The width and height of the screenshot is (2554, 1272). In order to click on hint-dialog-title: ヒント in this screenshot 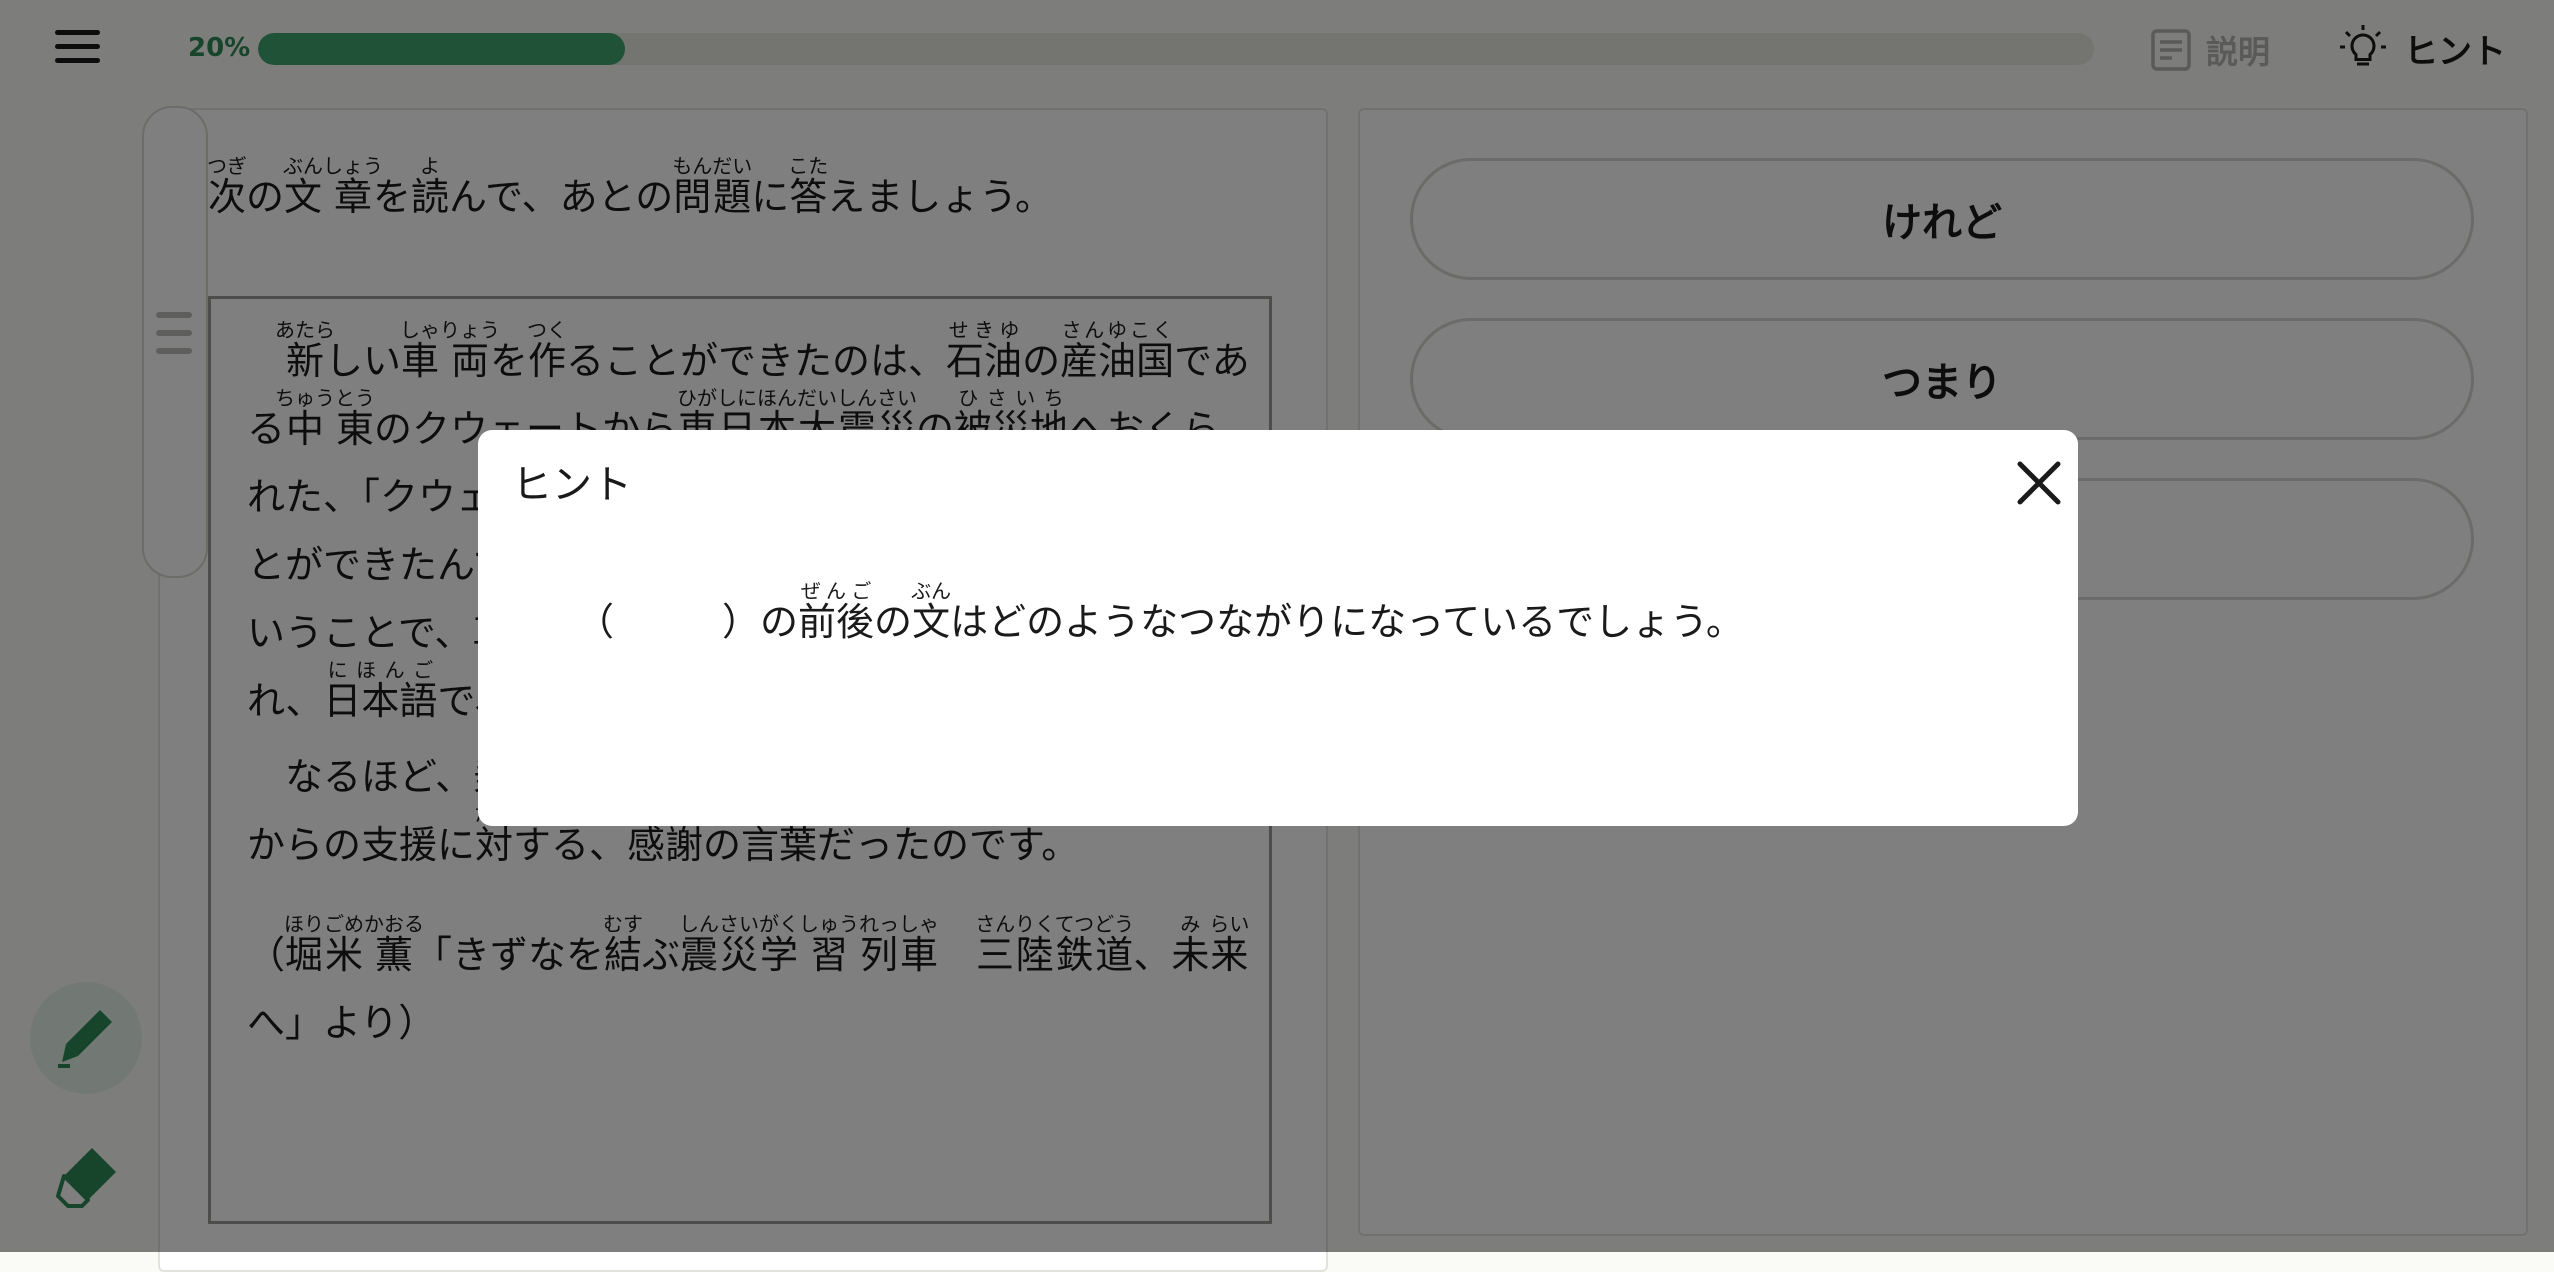, I will do `click(572, 485)`.